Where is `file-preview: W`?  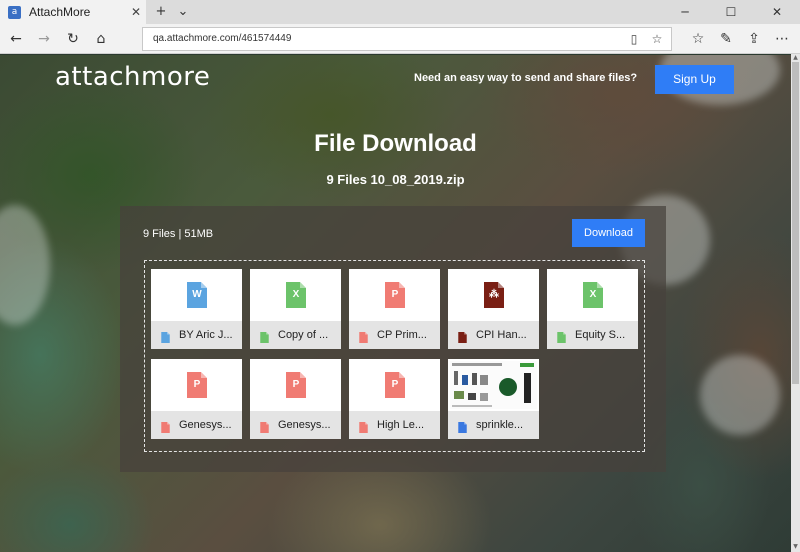 file-preview: W is located at coordinates (196, 295).